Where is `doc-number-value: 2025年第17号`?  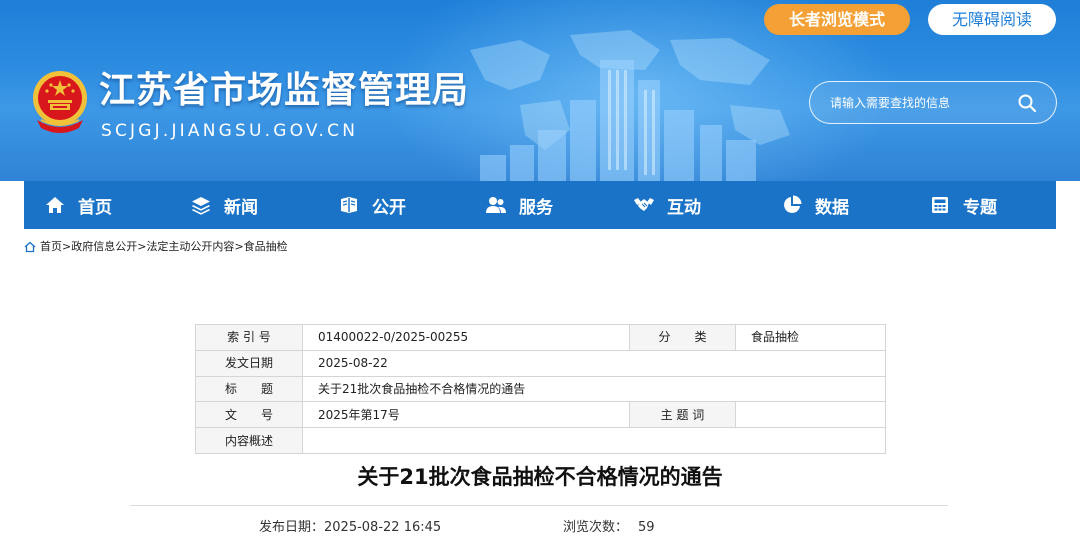
doc-number-value: 2025年第17号 is located at coordinates (466, 415).